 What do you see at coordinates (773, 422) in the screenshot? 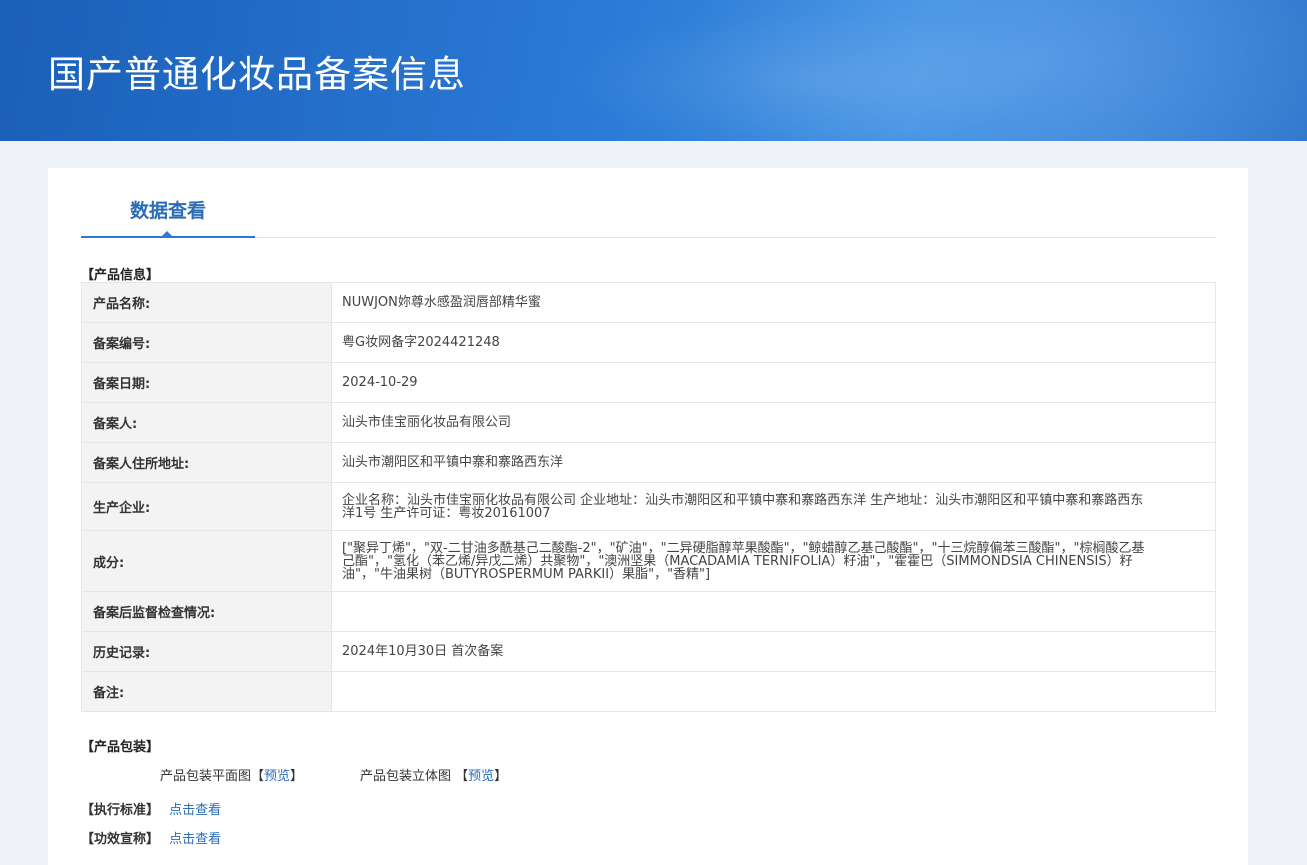
I see `row-value-registrant: 汕头市佳宝丽化妆品有限公司` at bounding box center [773, 422].